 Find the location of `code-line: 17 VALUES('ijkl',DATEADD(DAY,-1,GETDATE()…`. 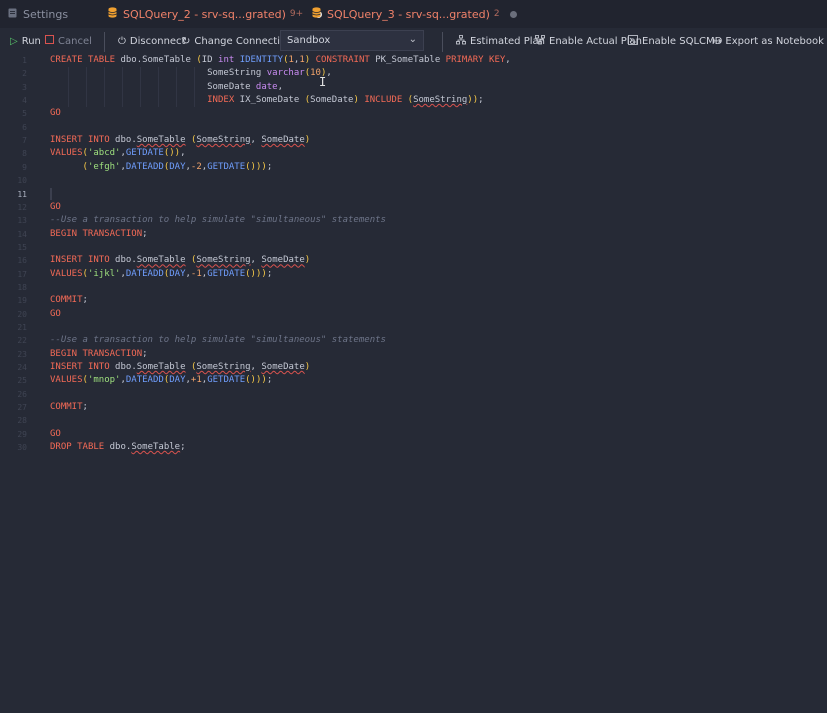

code-line: 17 VALUES('ijkl',DATEADD(DAY,-1,GETDATE()… is located at coordinates (413, 274).